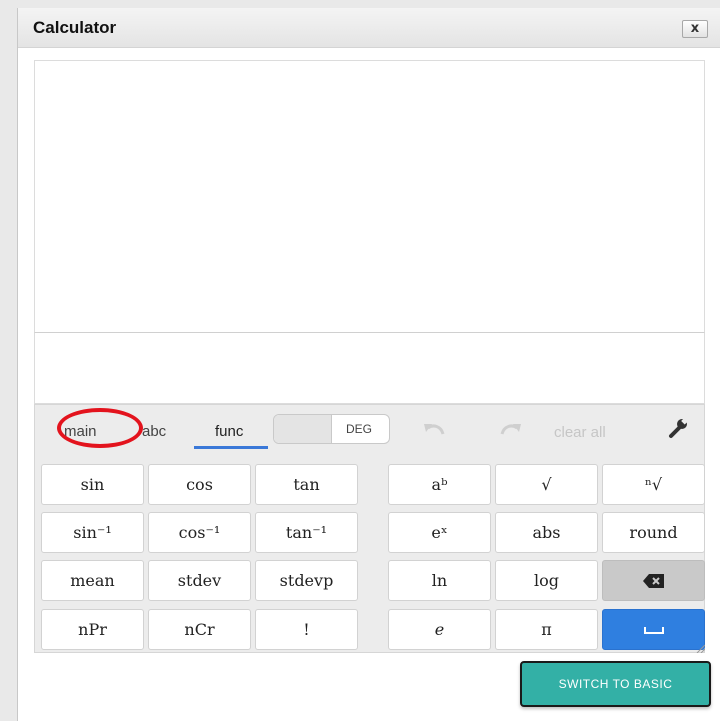 The image size is (720, 721). What do you see at coordinates (199, 532) in the screenshot?
I see `key-arccos: cos⁻¹` at bounding box center [199, 532].